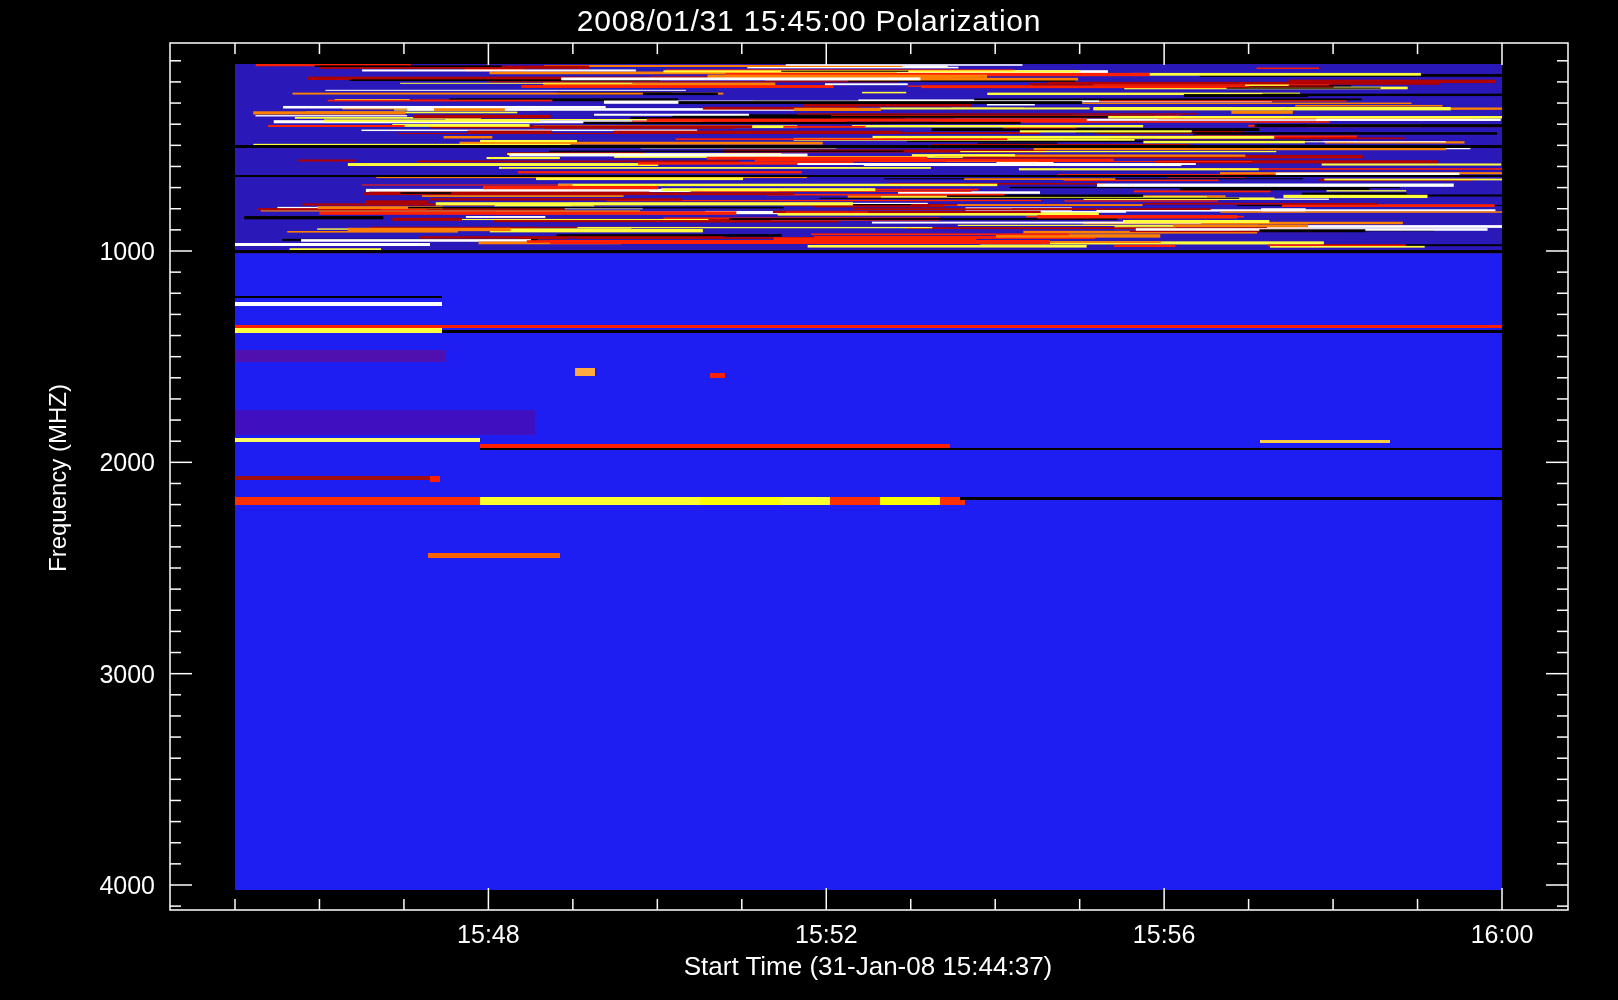  Describe the element at coordinates (1502, 934) in the screenshot. I see `x-tick-label: 16:00` at that location.